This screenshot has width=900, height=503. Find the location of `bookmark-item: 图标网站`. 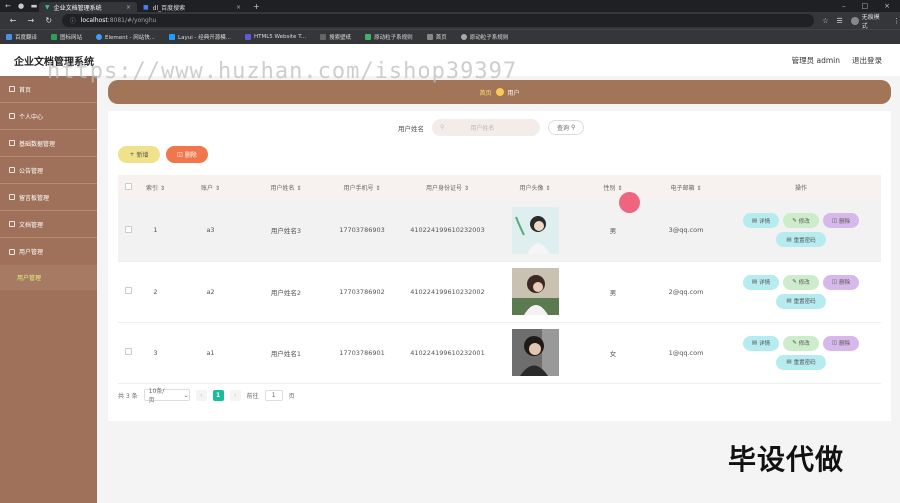

bookmark-item: 图标网站 is located at coordinates (66, 37).